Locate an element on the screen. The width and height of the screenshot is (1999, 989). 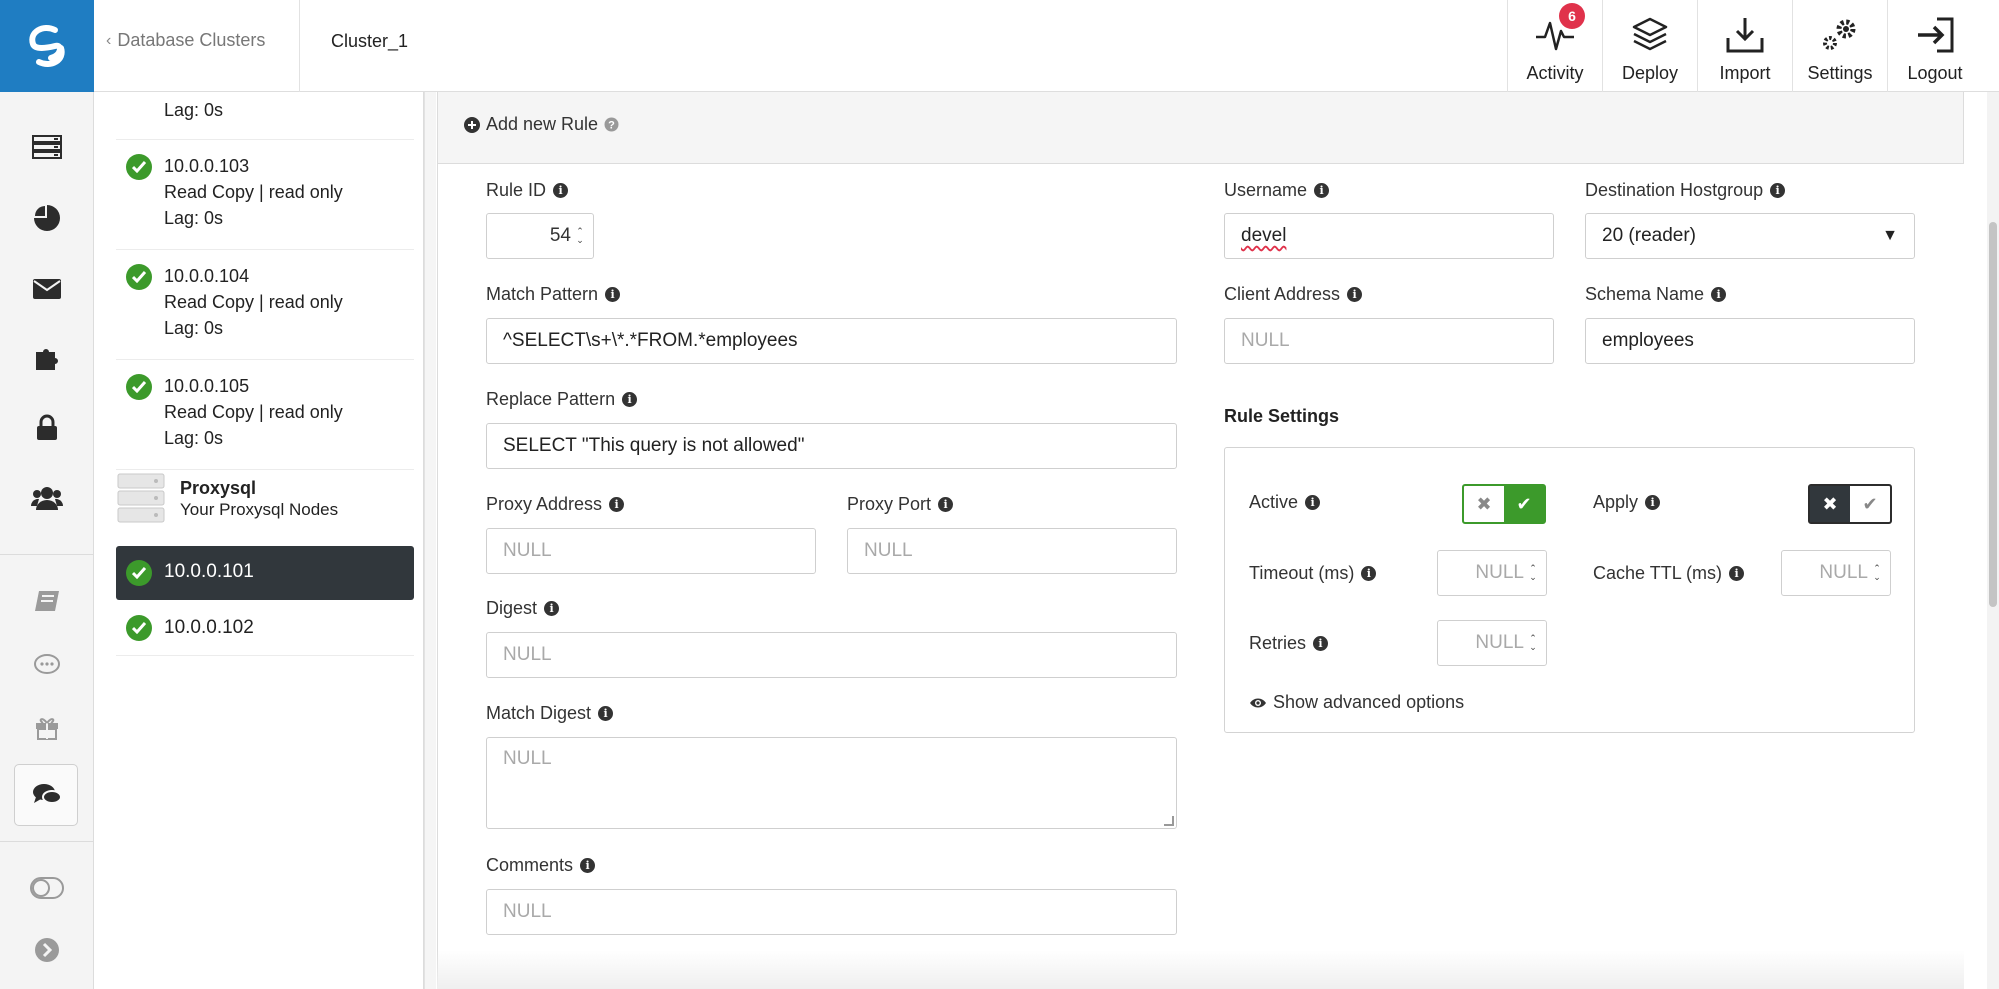
expand-icon is located at coordinates (47, 950).